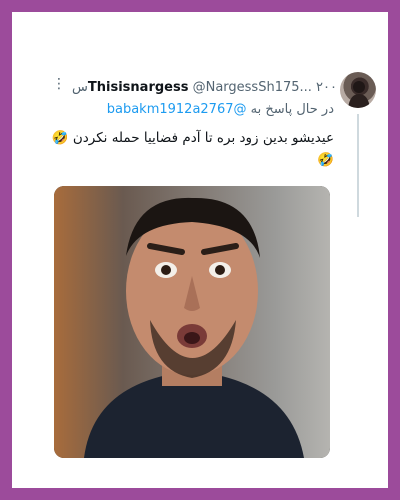 The width and height of the screenshot is (400, 500). Describe the element at coordinates (292, 109) in the screenshot. I see `reply-label: در حال پاسخ به` at that location.